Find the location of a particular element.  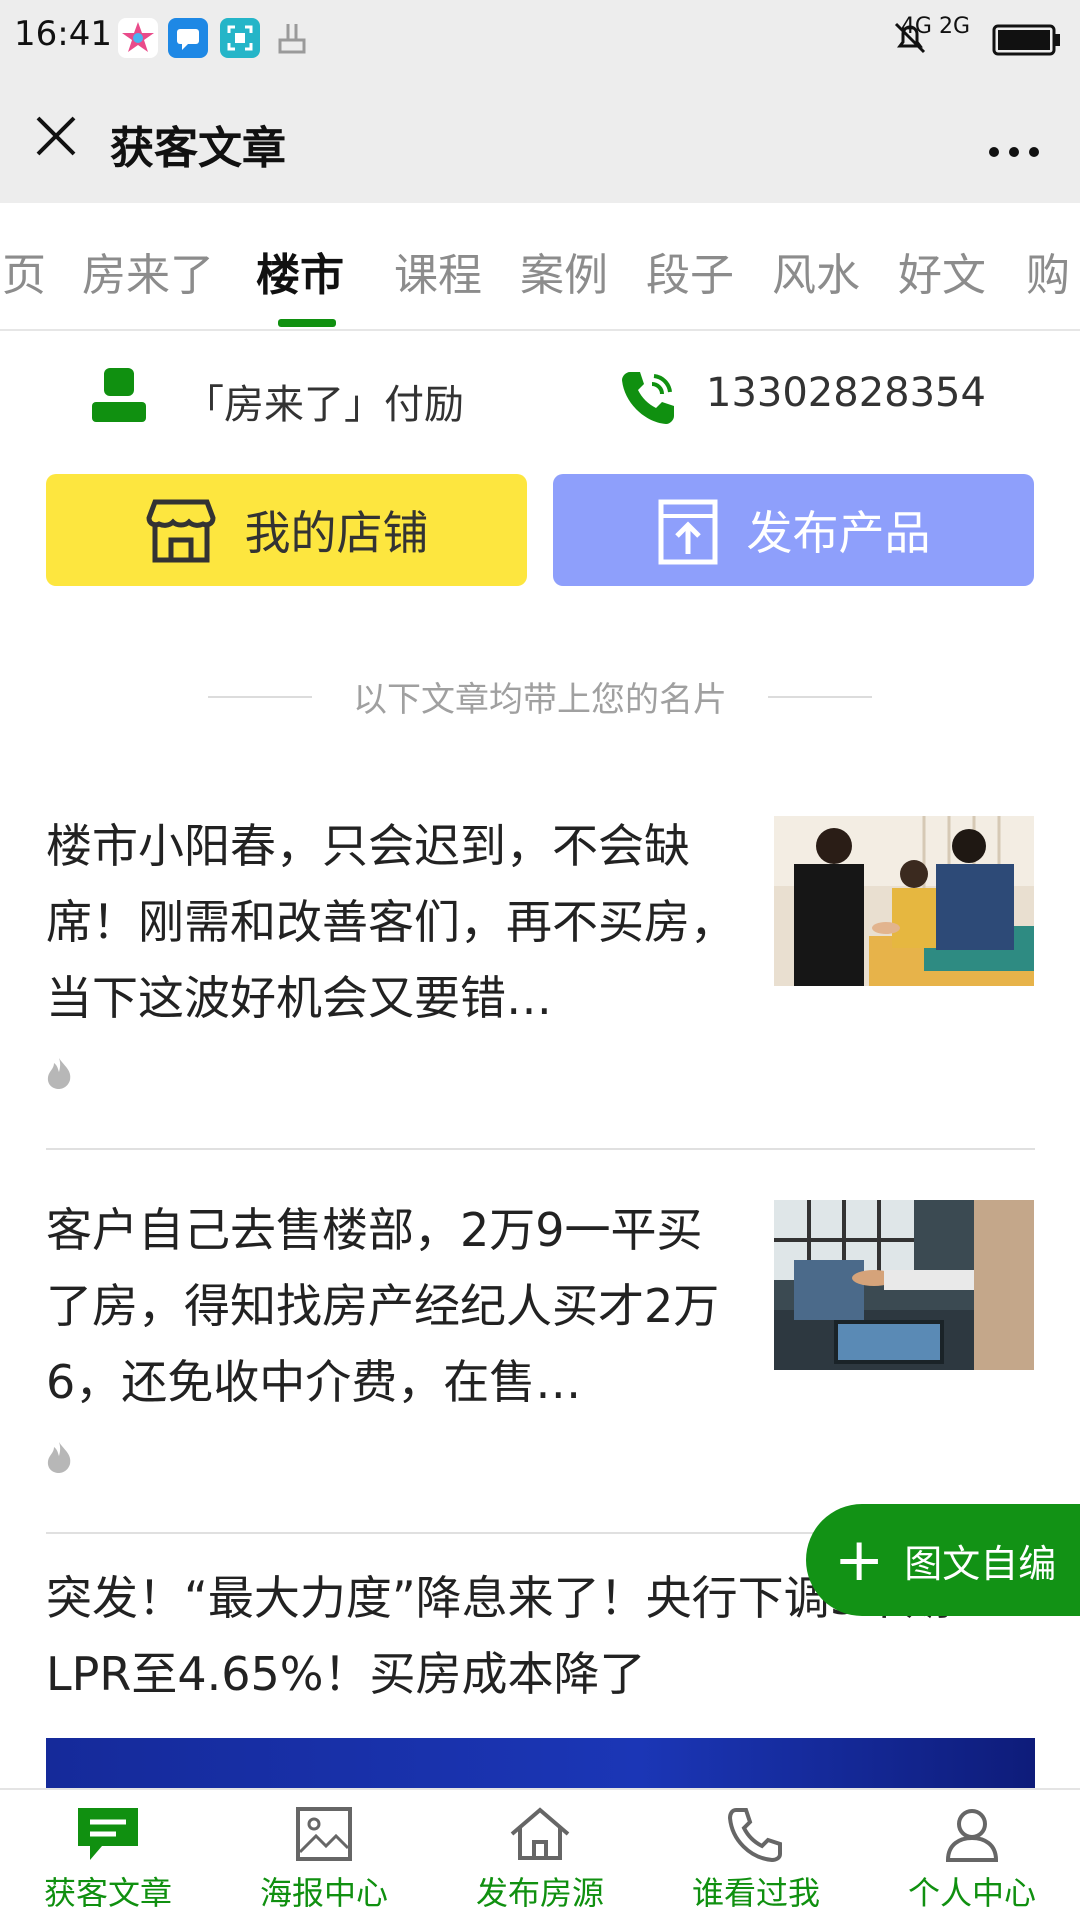

nav-label: 获客文章 is located at coordinates (107, 1893).